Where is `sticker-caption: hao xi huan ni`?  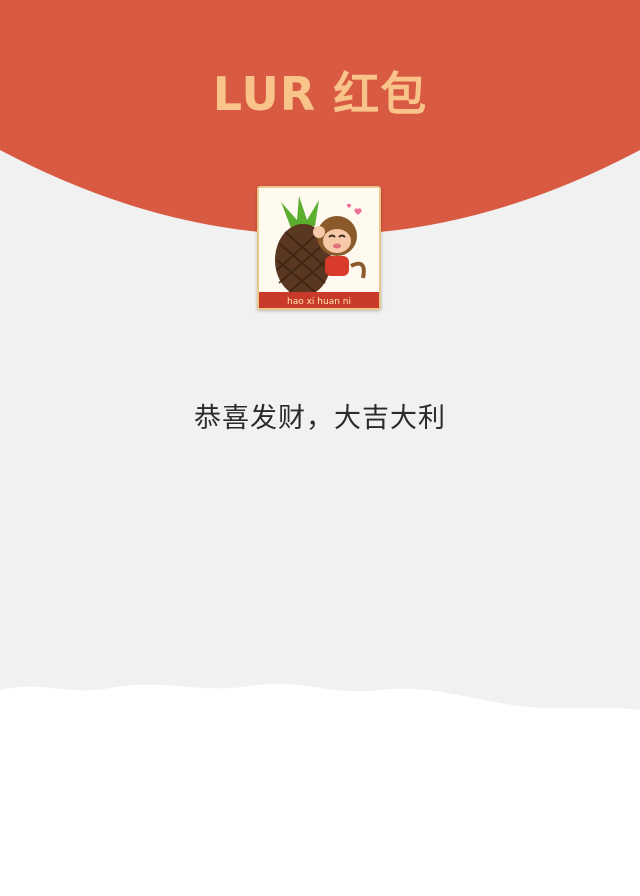 sticker-caption: hao xi huan ni is located at coordinates (319, 302).